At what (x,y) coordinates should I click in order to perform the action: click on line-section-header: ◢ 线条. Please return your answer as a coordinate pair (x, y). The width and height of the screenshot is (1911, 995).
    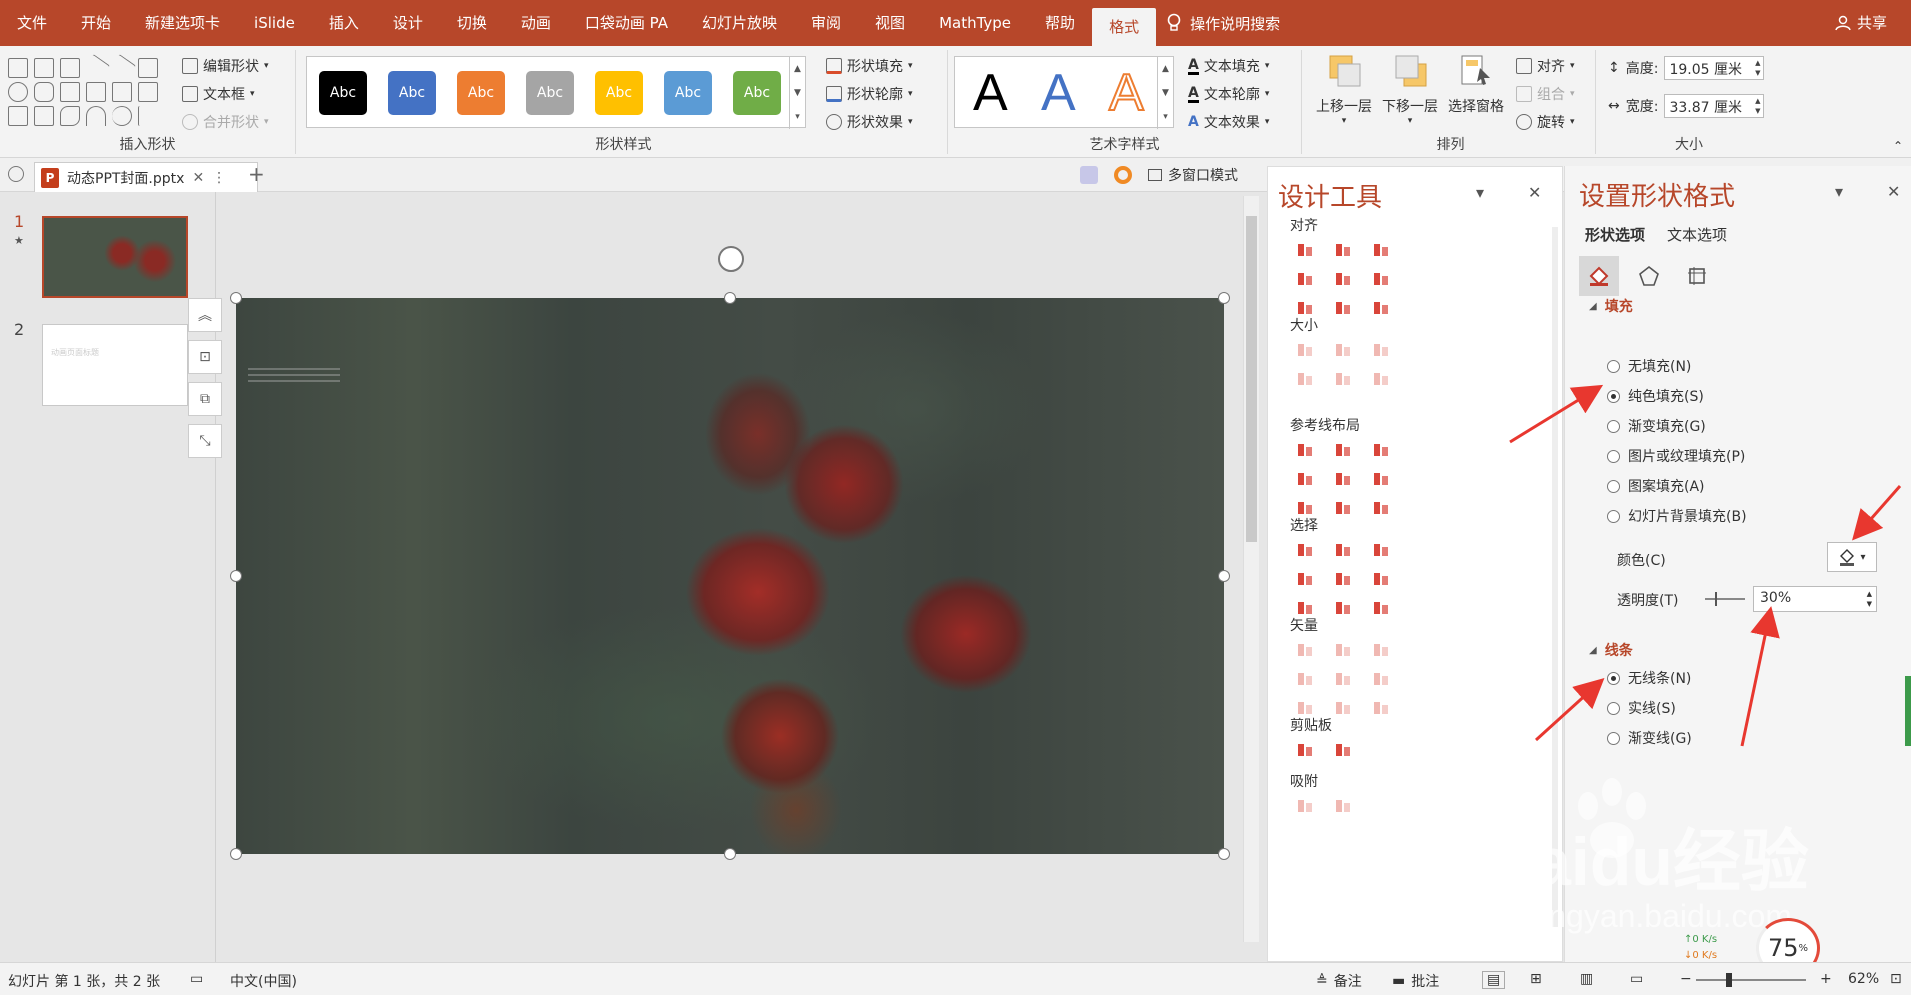
    Looking at the image, I should click on (1611, 650).